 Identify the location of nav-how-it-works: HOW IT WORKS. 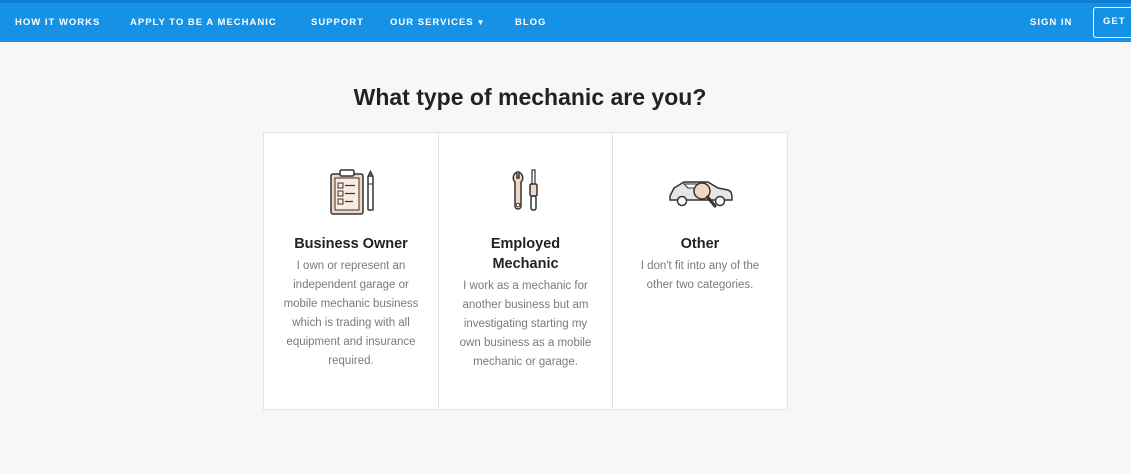
(57, 22).